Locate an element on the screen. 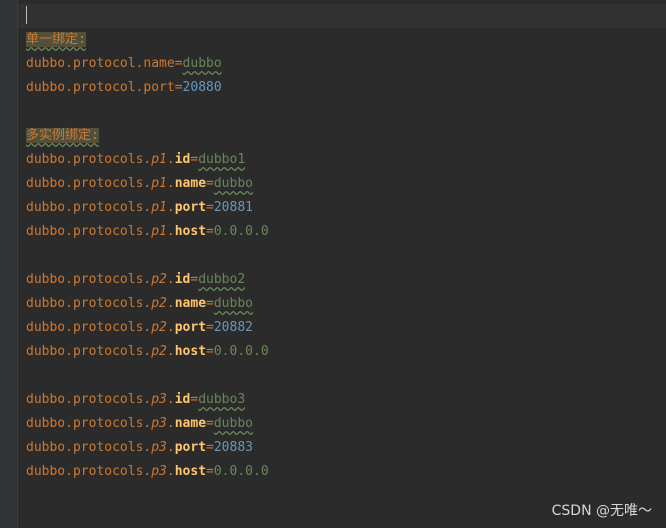 The height and width of the screenshot is (528, 666). code-line: dubbo.protocols.p3.host=0.0.0.0 is located at coordinates (147, 472).